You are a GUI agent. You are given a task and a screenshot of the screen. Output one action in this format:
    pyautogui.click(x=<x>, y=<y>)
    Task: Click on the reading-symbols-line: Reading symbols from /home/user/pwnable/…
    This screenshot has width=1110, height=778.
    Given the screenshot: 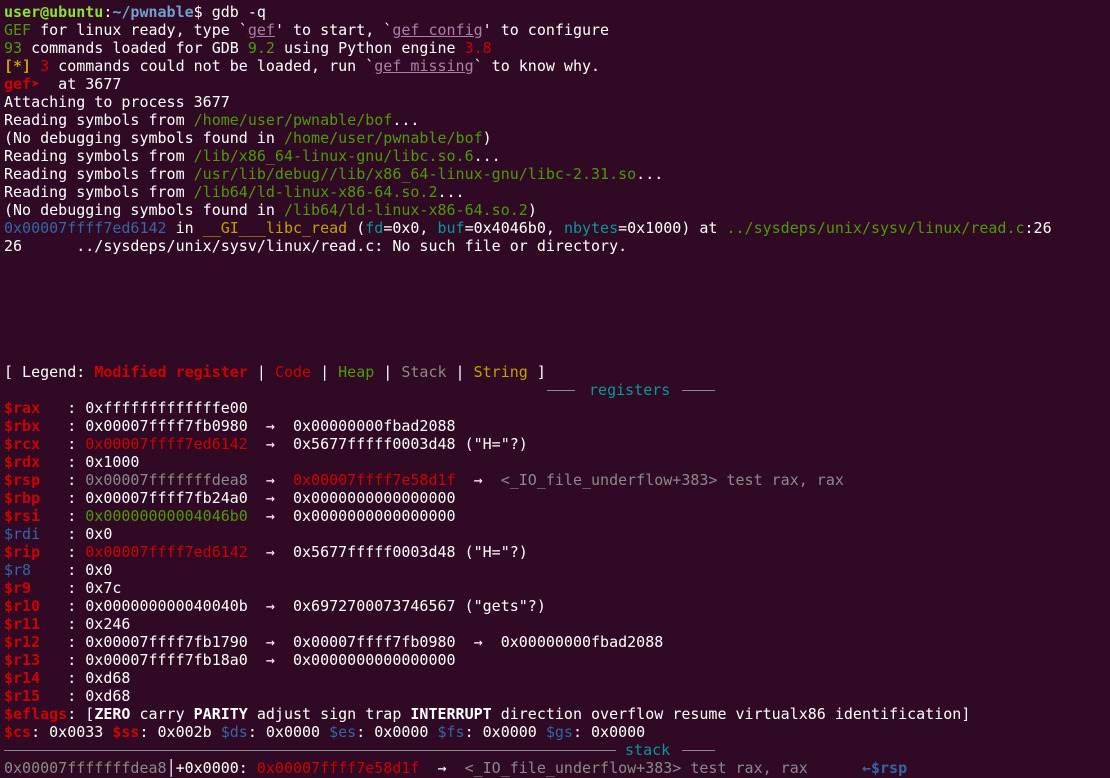 What is the action you would take?
    pyautogui.click(x=557, y=120)
    